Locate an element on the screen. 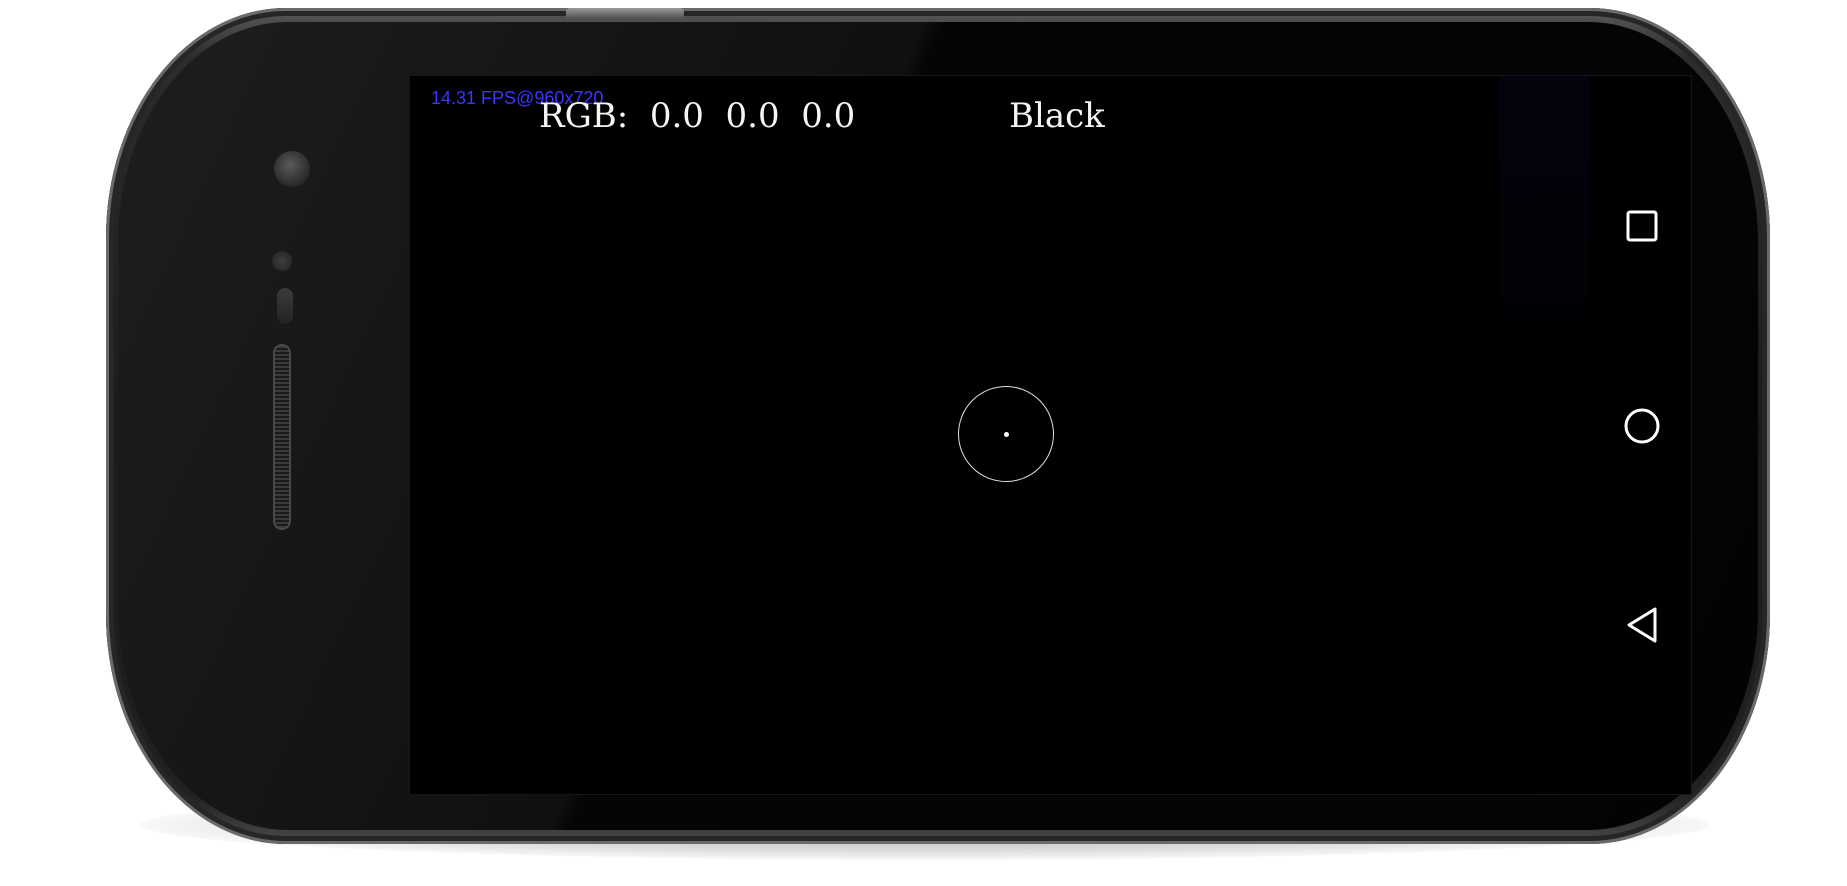 Image resolution: width=1847 pixels, height=886 pixels. earpiece-speaker-icon is located at coordinates (282, 437).